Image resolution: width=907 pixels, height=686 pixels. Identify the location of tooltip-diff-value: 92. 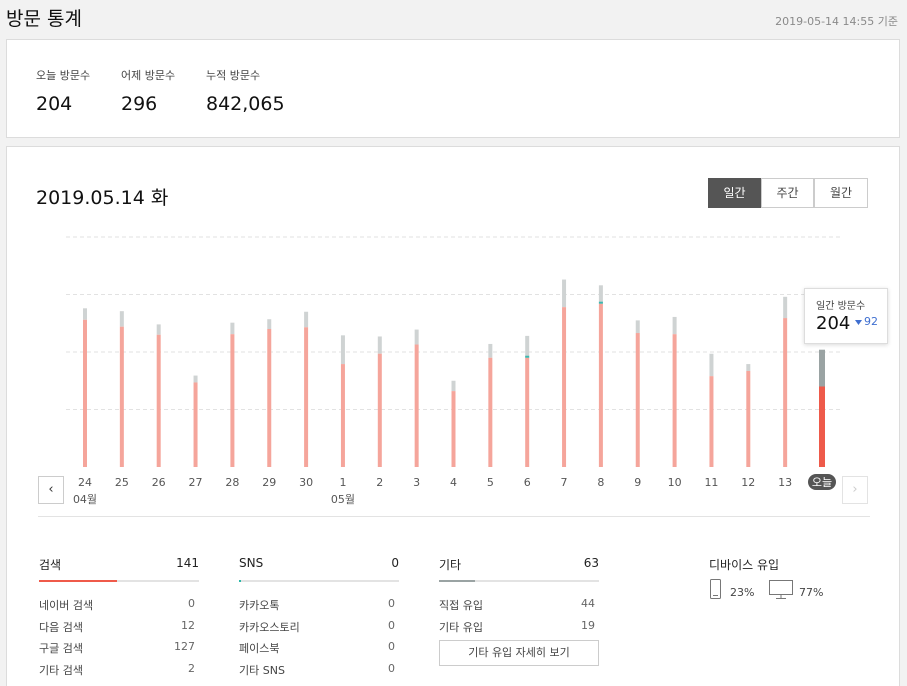
(871, 321).